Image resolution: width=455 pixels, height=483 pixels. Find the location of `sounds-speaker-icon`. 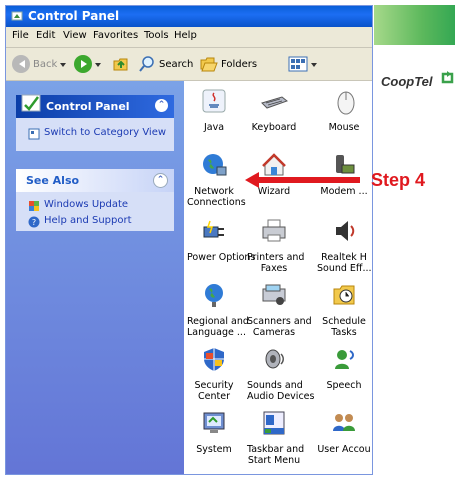

sounds-speaker-icon is located at coordinates (274, 359).